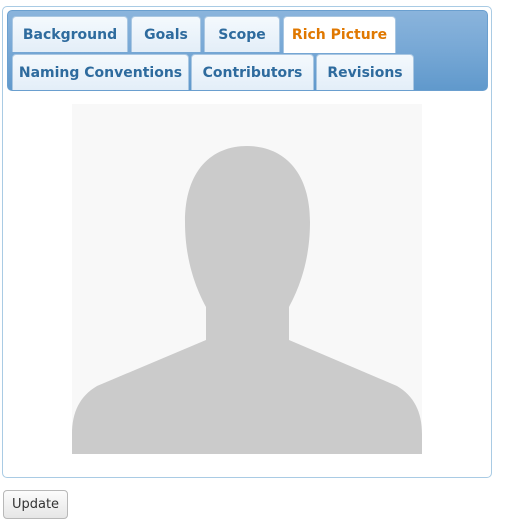 This screenshot has width=507, height=525. What do you see at coordinates (252, 72) in the screenshot?
I see `tab-contributors: Contributors` at bounding box center [252, 72].